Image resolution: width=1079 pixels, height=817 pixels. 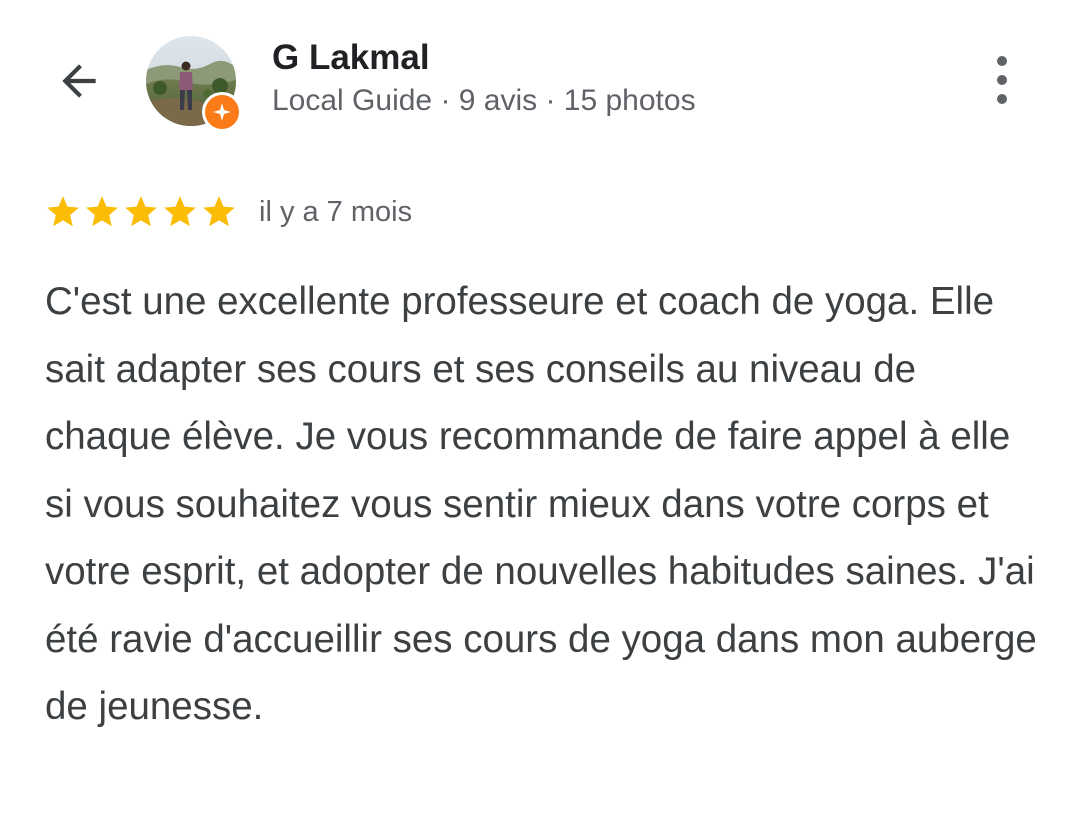 What do you see at coordinates (484, 100) in the screenshot?
I see `reviewer-meta: Local Guide · 9 avis · 15 photos` at bounding box center [484, 100].